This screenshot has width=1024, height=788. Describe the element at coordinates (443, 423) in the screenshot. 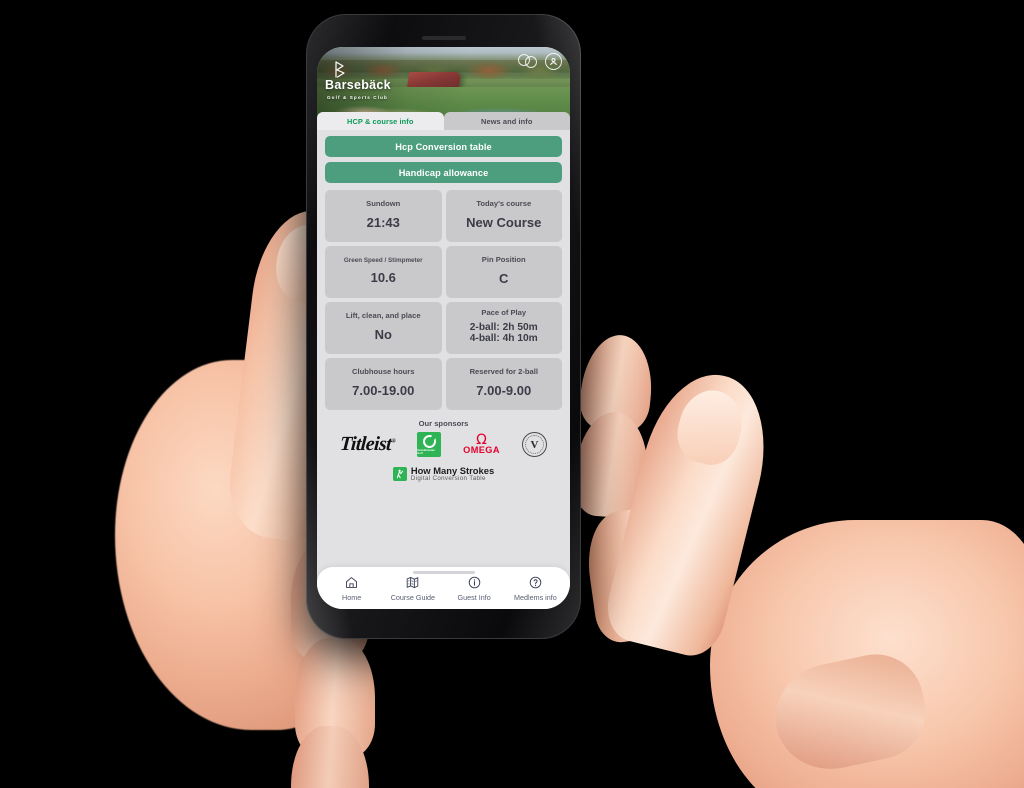

I see `sponsors-heading: Our sponsors` at that location.